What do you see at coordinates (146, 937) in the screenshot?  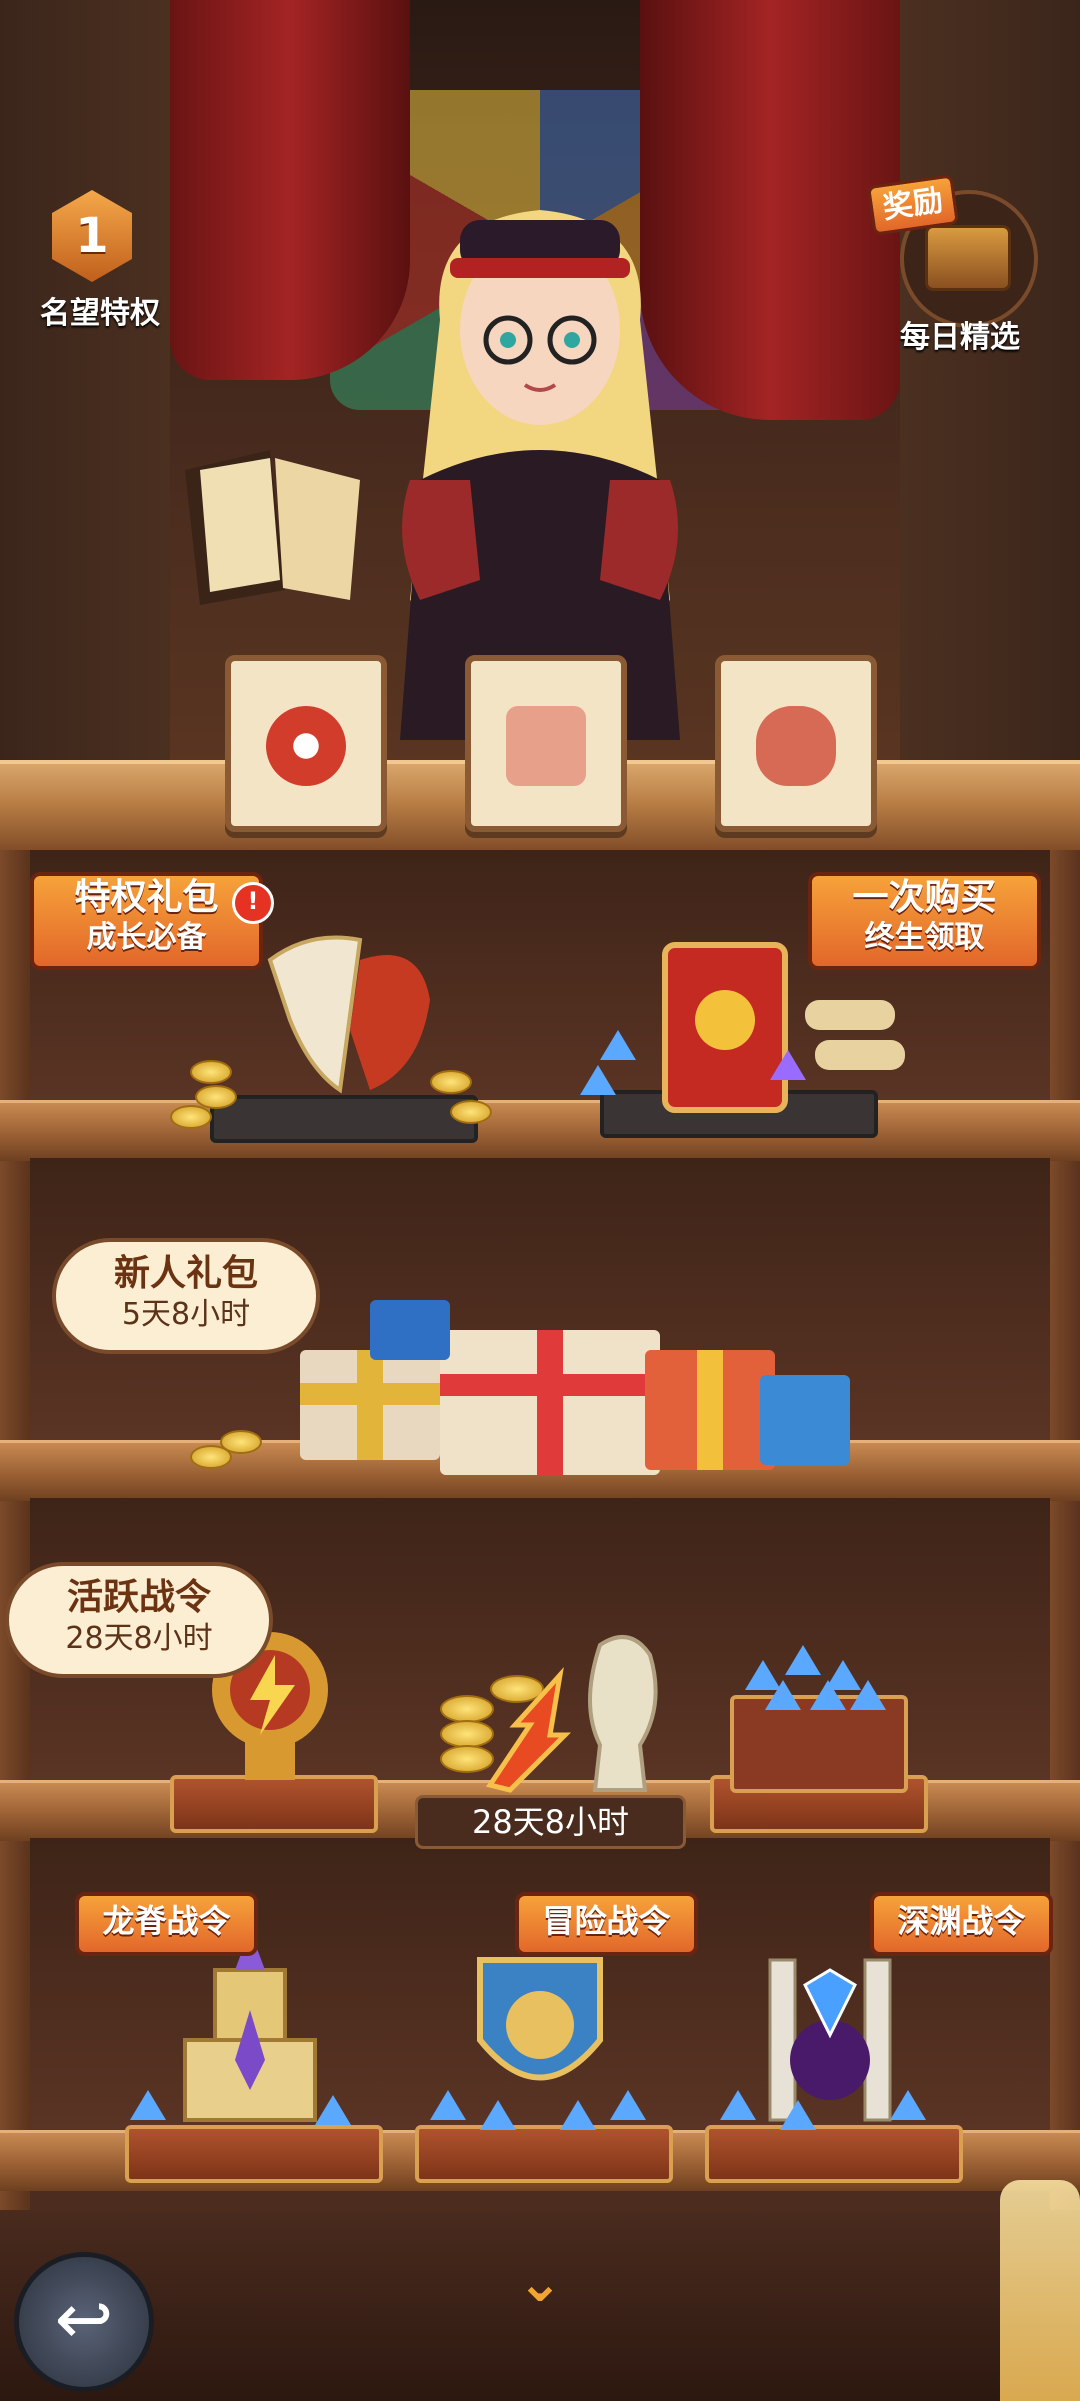 I see `privilege-pack-subtitle: 成长必备` at bounding box center [146, 937].